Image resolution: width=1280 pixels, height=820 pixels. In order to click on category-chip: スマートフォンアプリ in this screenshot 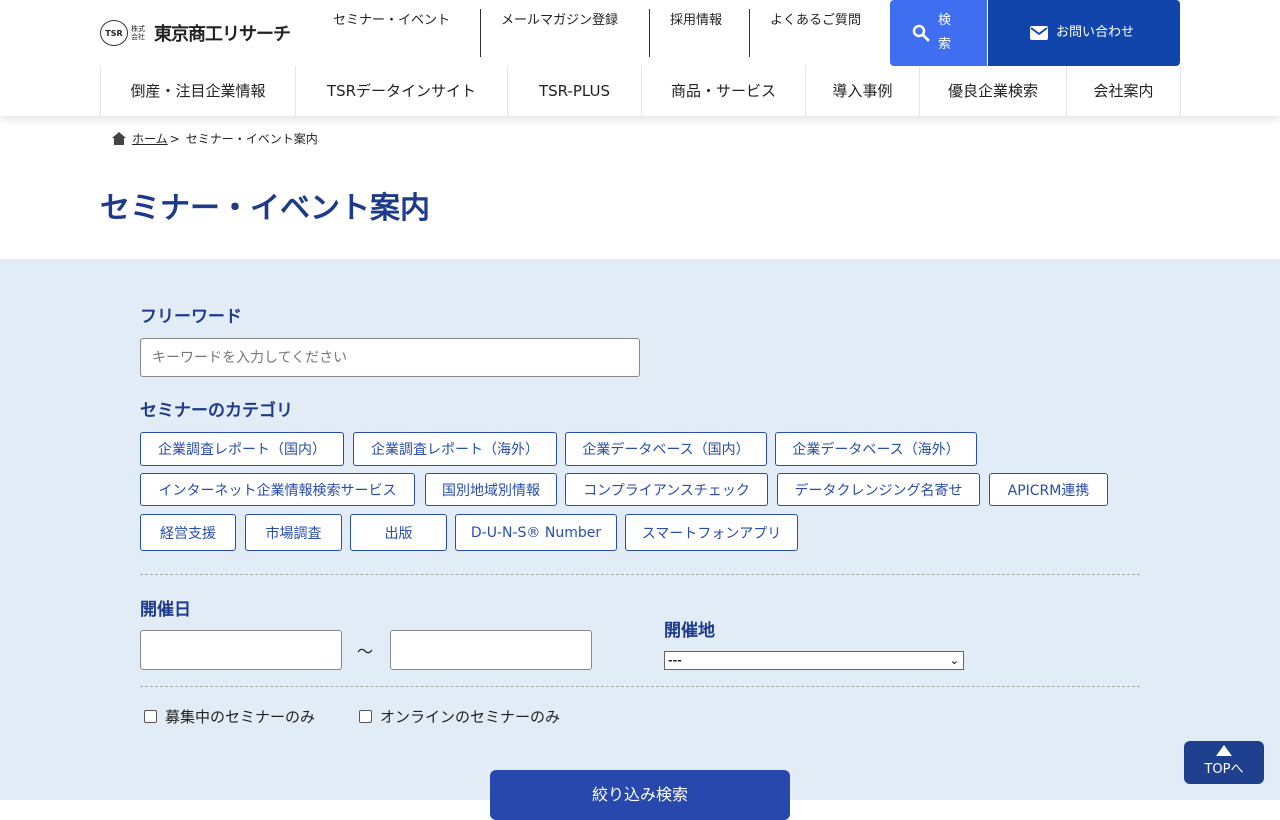, I will do `click(711, 532)`.